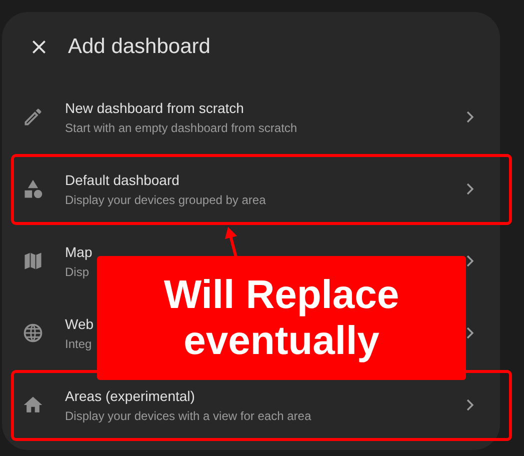 This screenshot has width=524, height=456. Describe the element at coordinates (77, 271) in the screenshot. I see `item-subtitle: Disp` at that location.